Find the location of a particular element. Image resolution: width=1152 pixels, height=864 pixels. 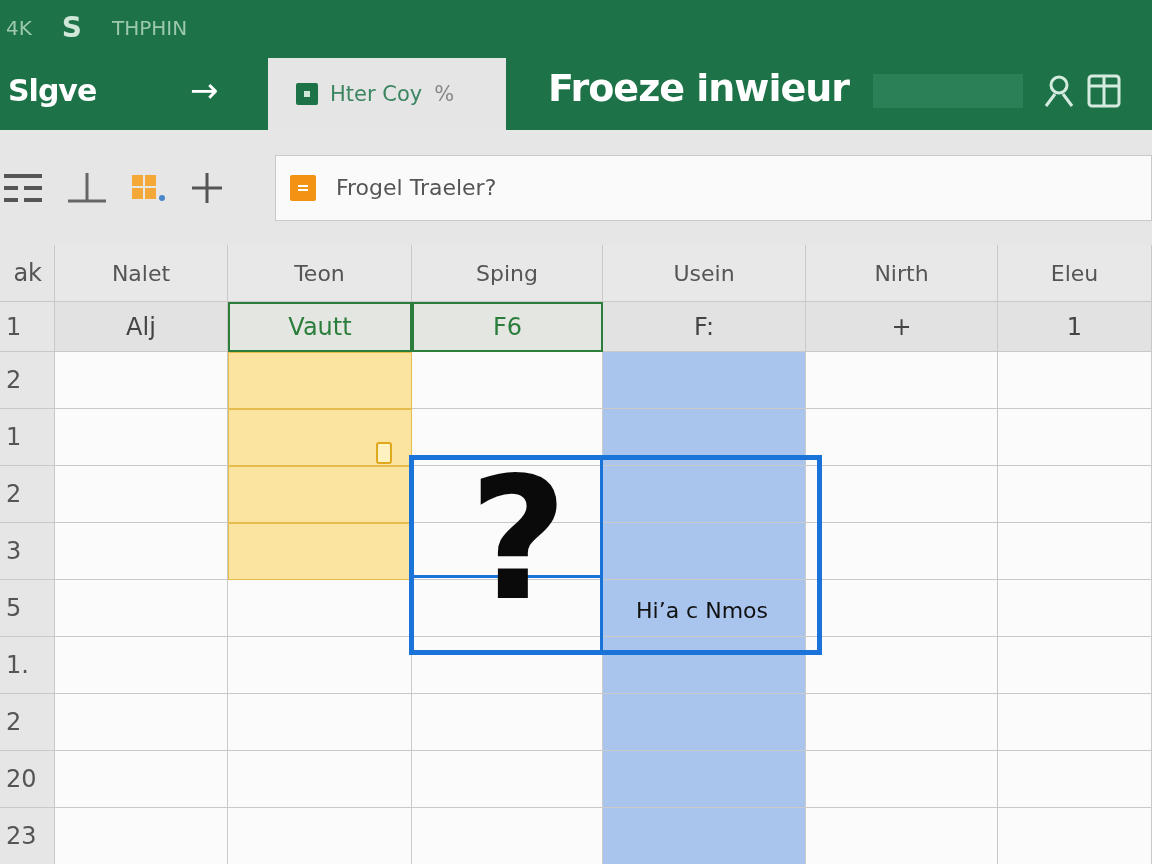

table-cell: F6 is located at coordinates (507, 327).